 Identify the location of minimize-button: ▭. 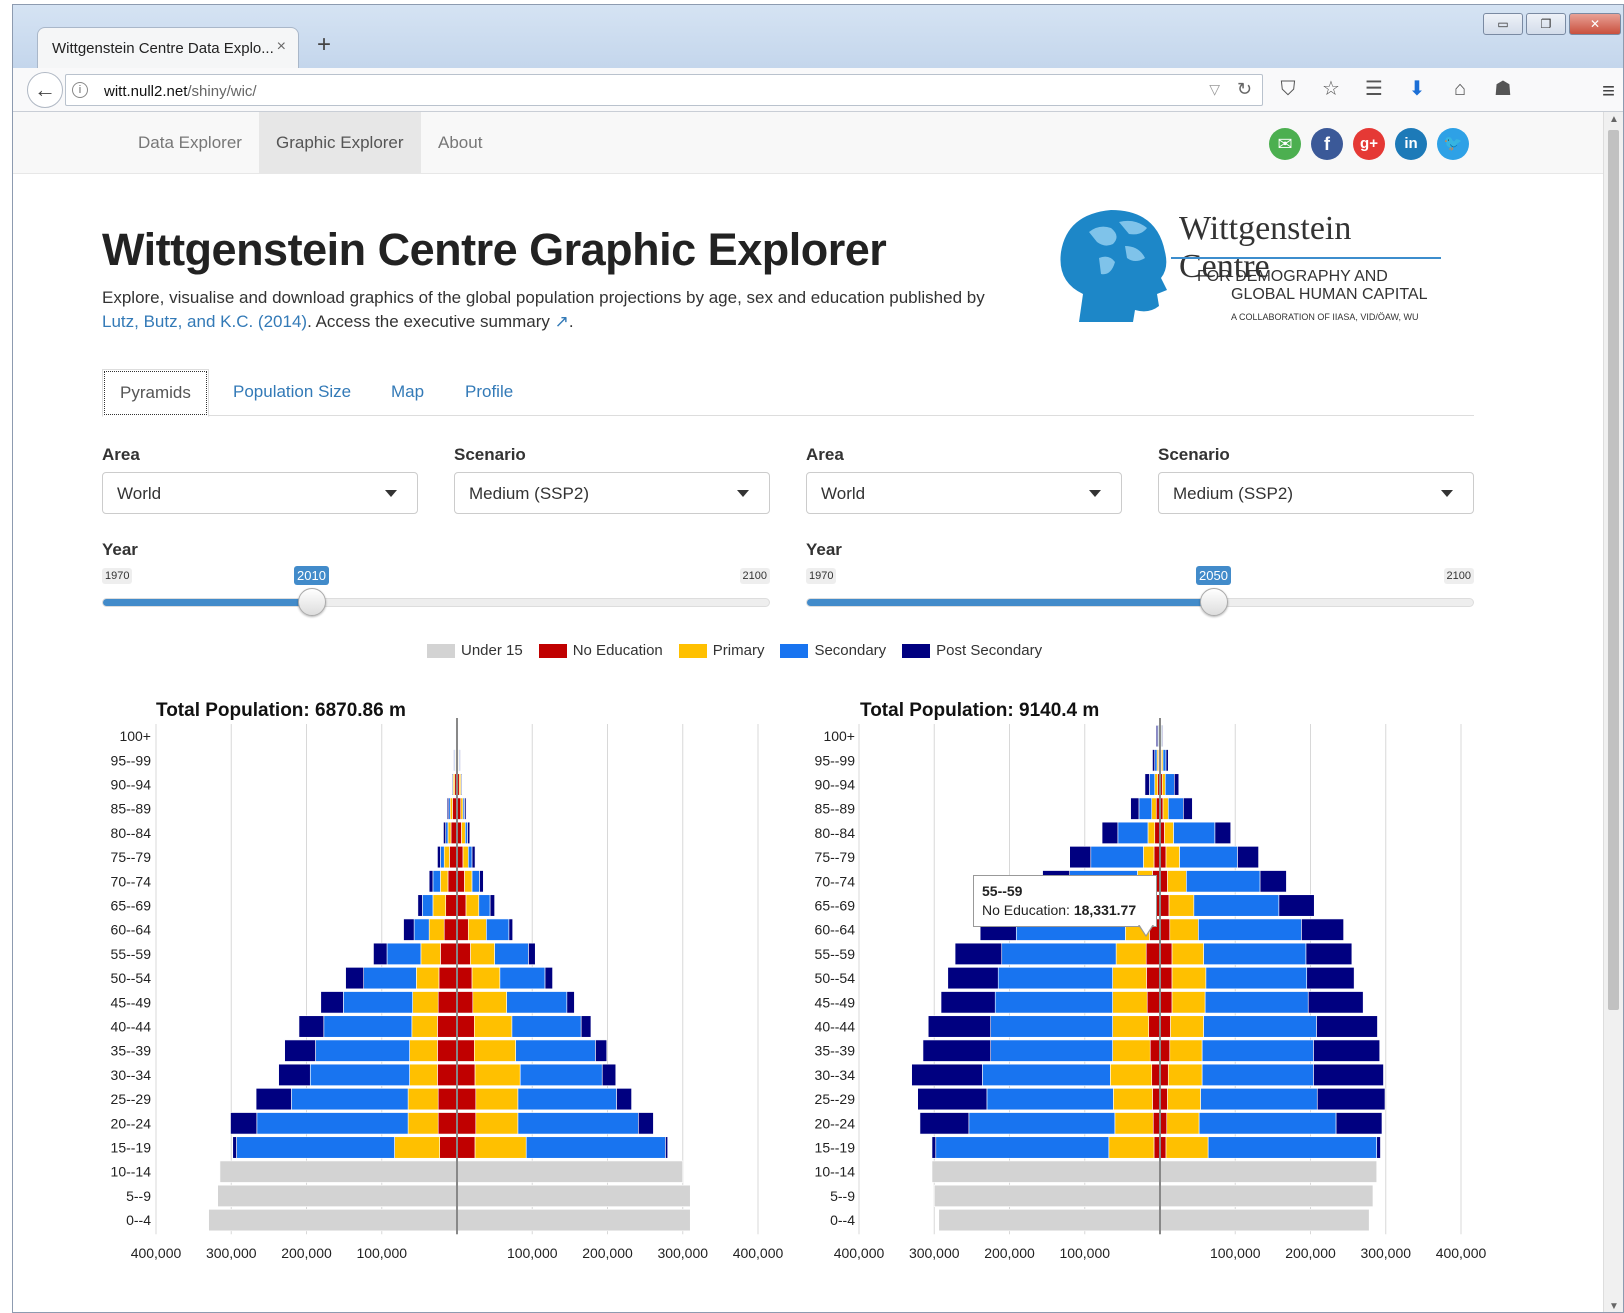
(1503, 24).